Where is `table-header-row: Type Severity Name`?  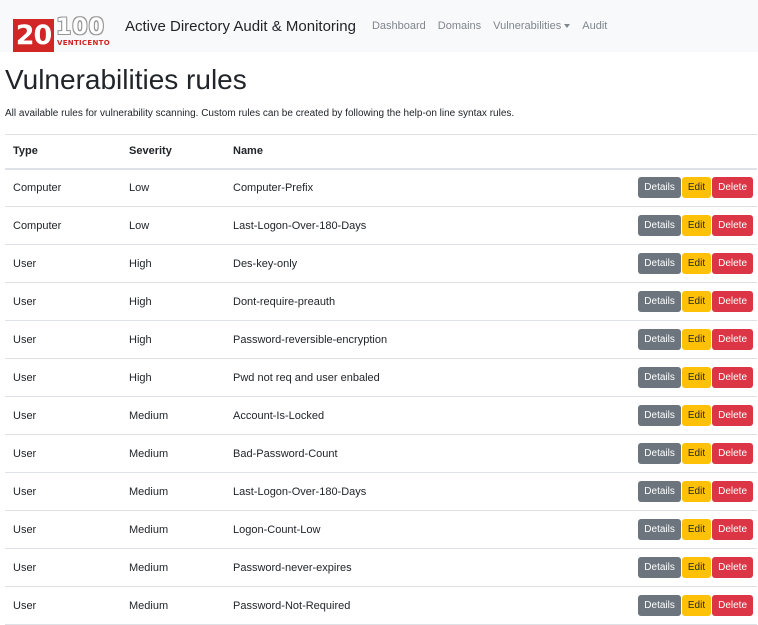
table-header-row: Type Severity Name is located at coordinates (381, 152).